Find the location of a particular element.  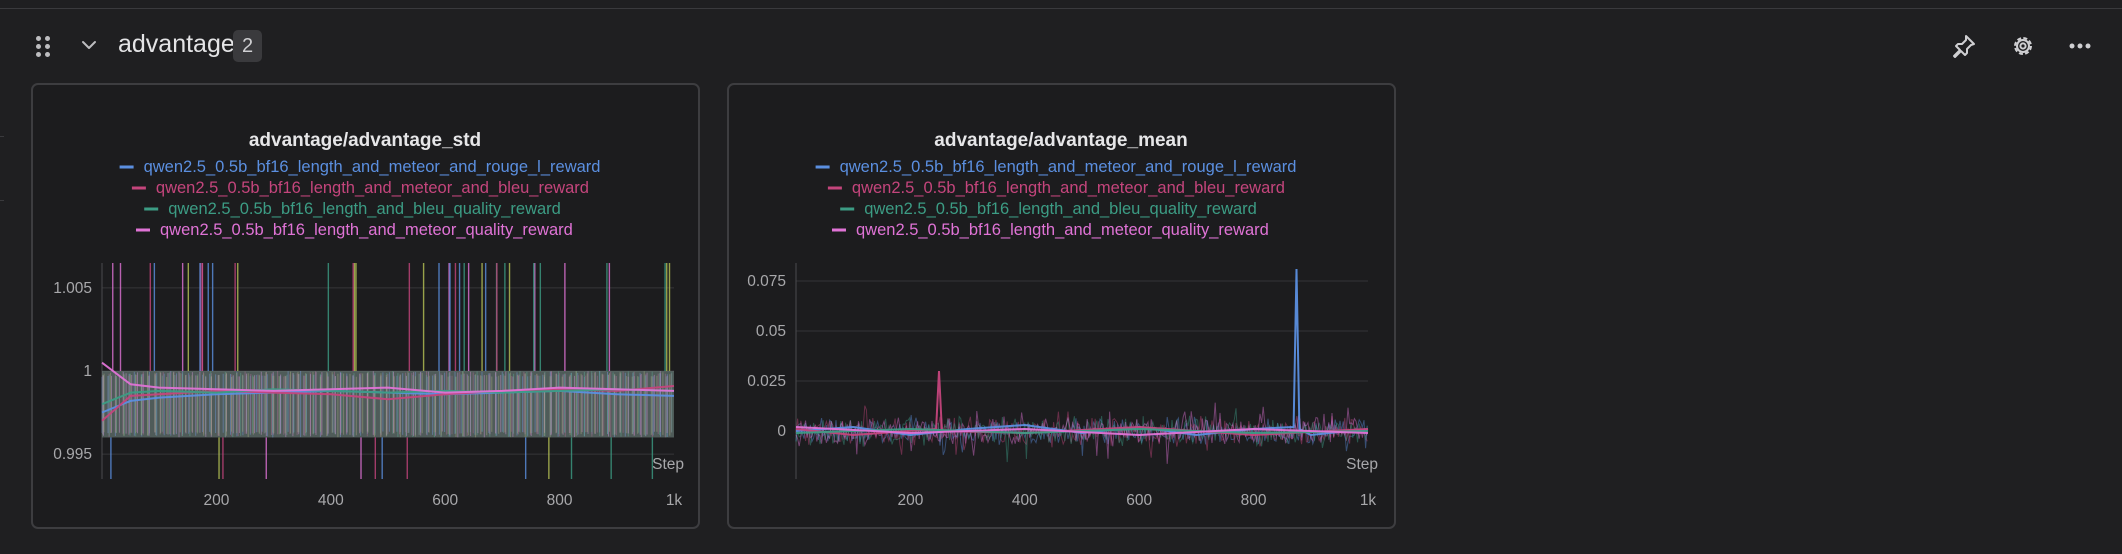

raw-traces is located at coordinates (387, 371).